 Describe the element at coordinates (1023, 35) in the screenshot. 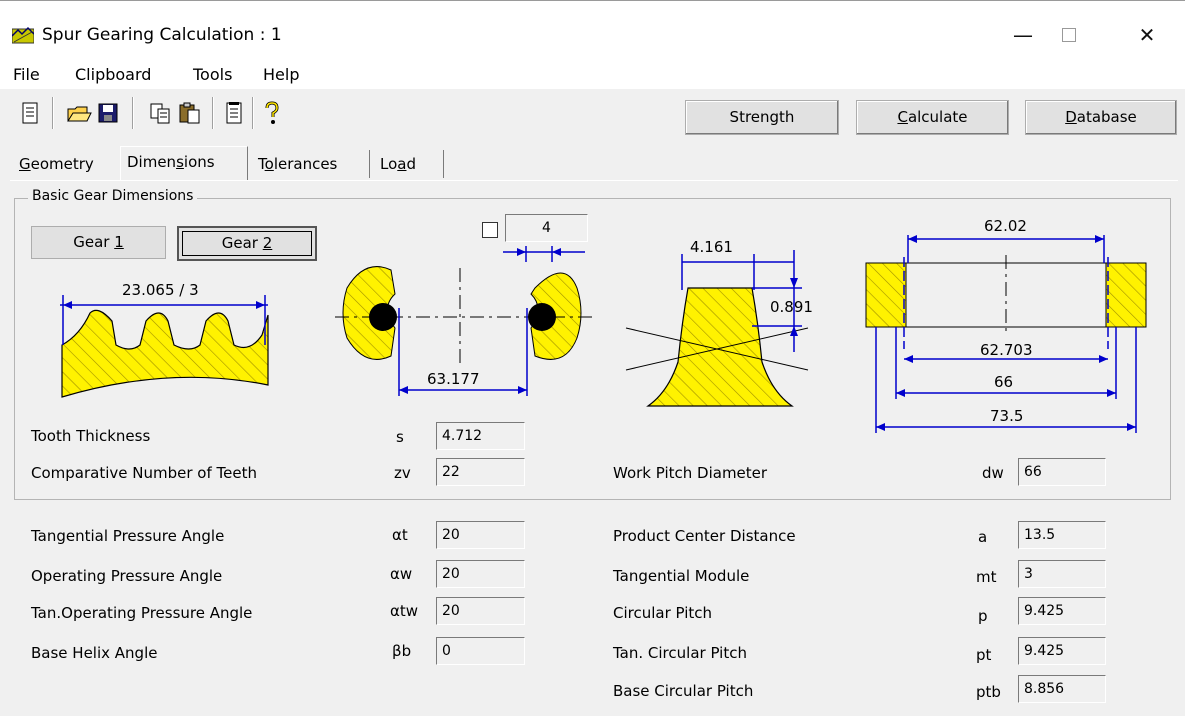

I see `minimize-icon: —` at that location.